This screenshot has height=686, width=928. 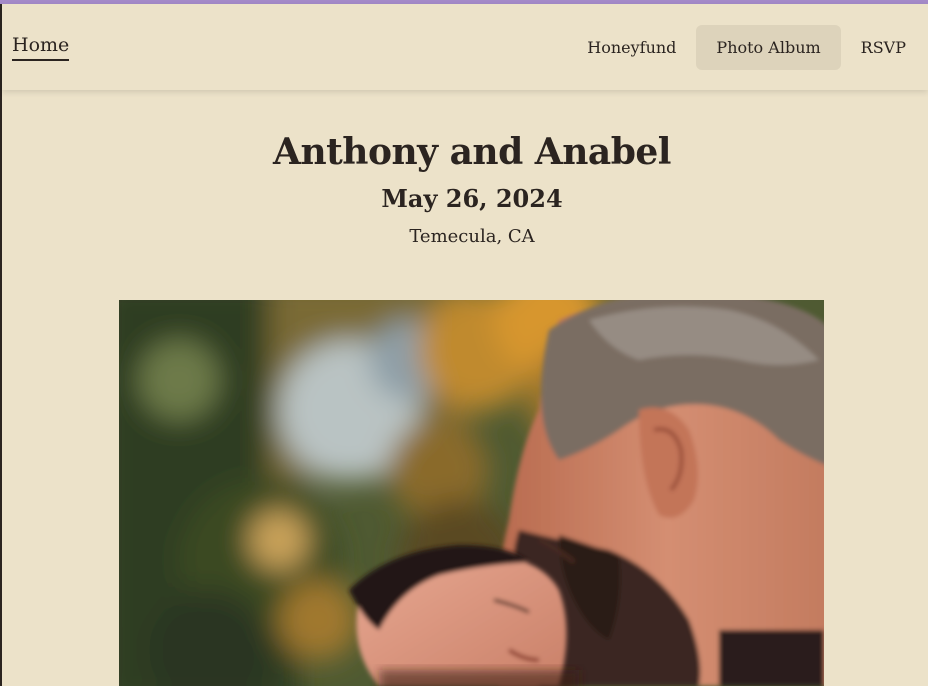 What do you see at coordinates (768, 47) in the screenshot?
I see `nav-link-photo-album: Photo Album` at bounding box center [768, 47].